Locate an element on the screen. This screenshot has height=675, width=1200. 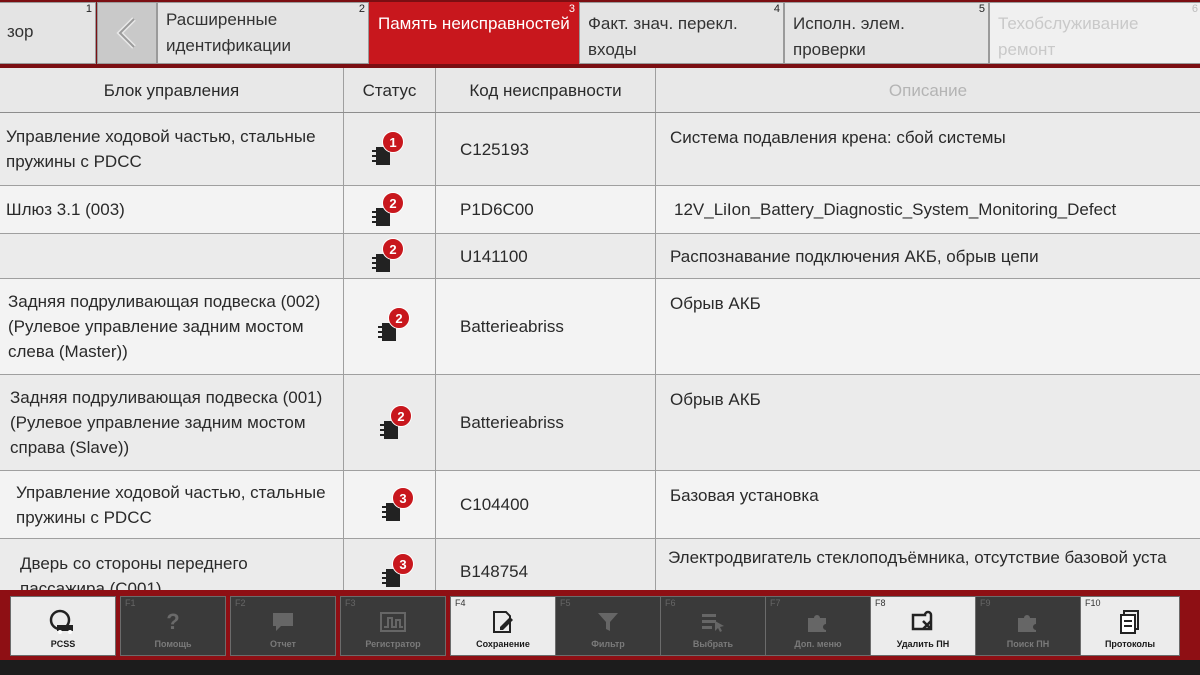
fault-code-cell: C125193 is located at coordinates (546, 149).